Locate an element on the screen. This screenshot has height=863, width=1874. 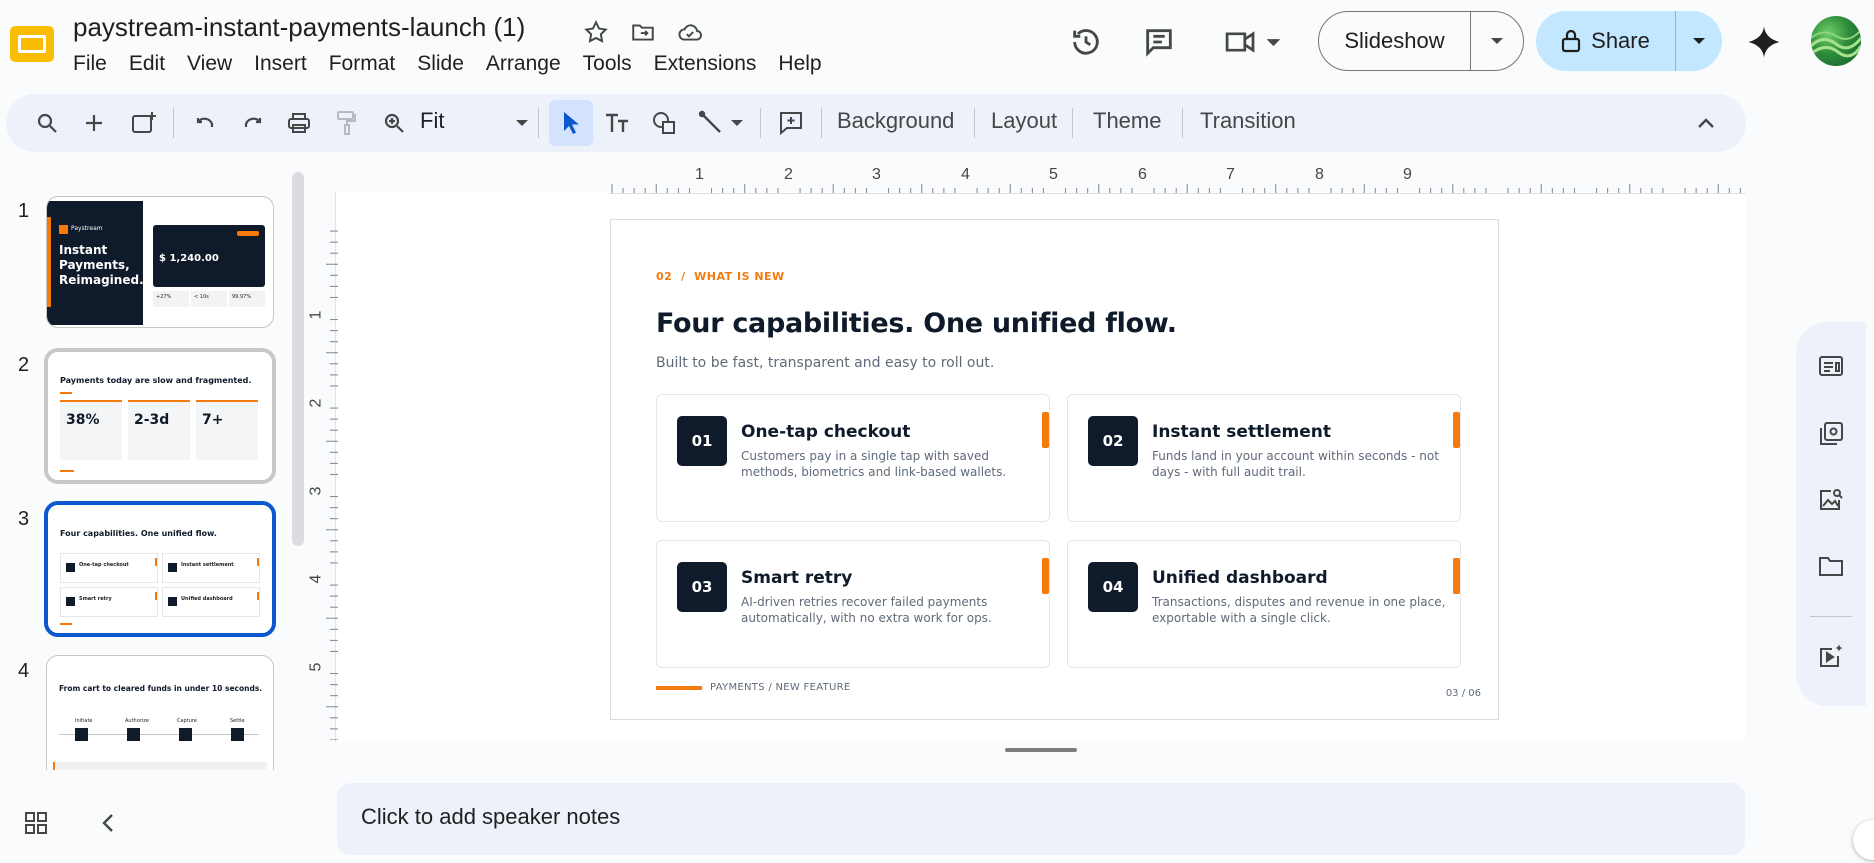
layout-button: Layout is located at coordinates (1024, 121).